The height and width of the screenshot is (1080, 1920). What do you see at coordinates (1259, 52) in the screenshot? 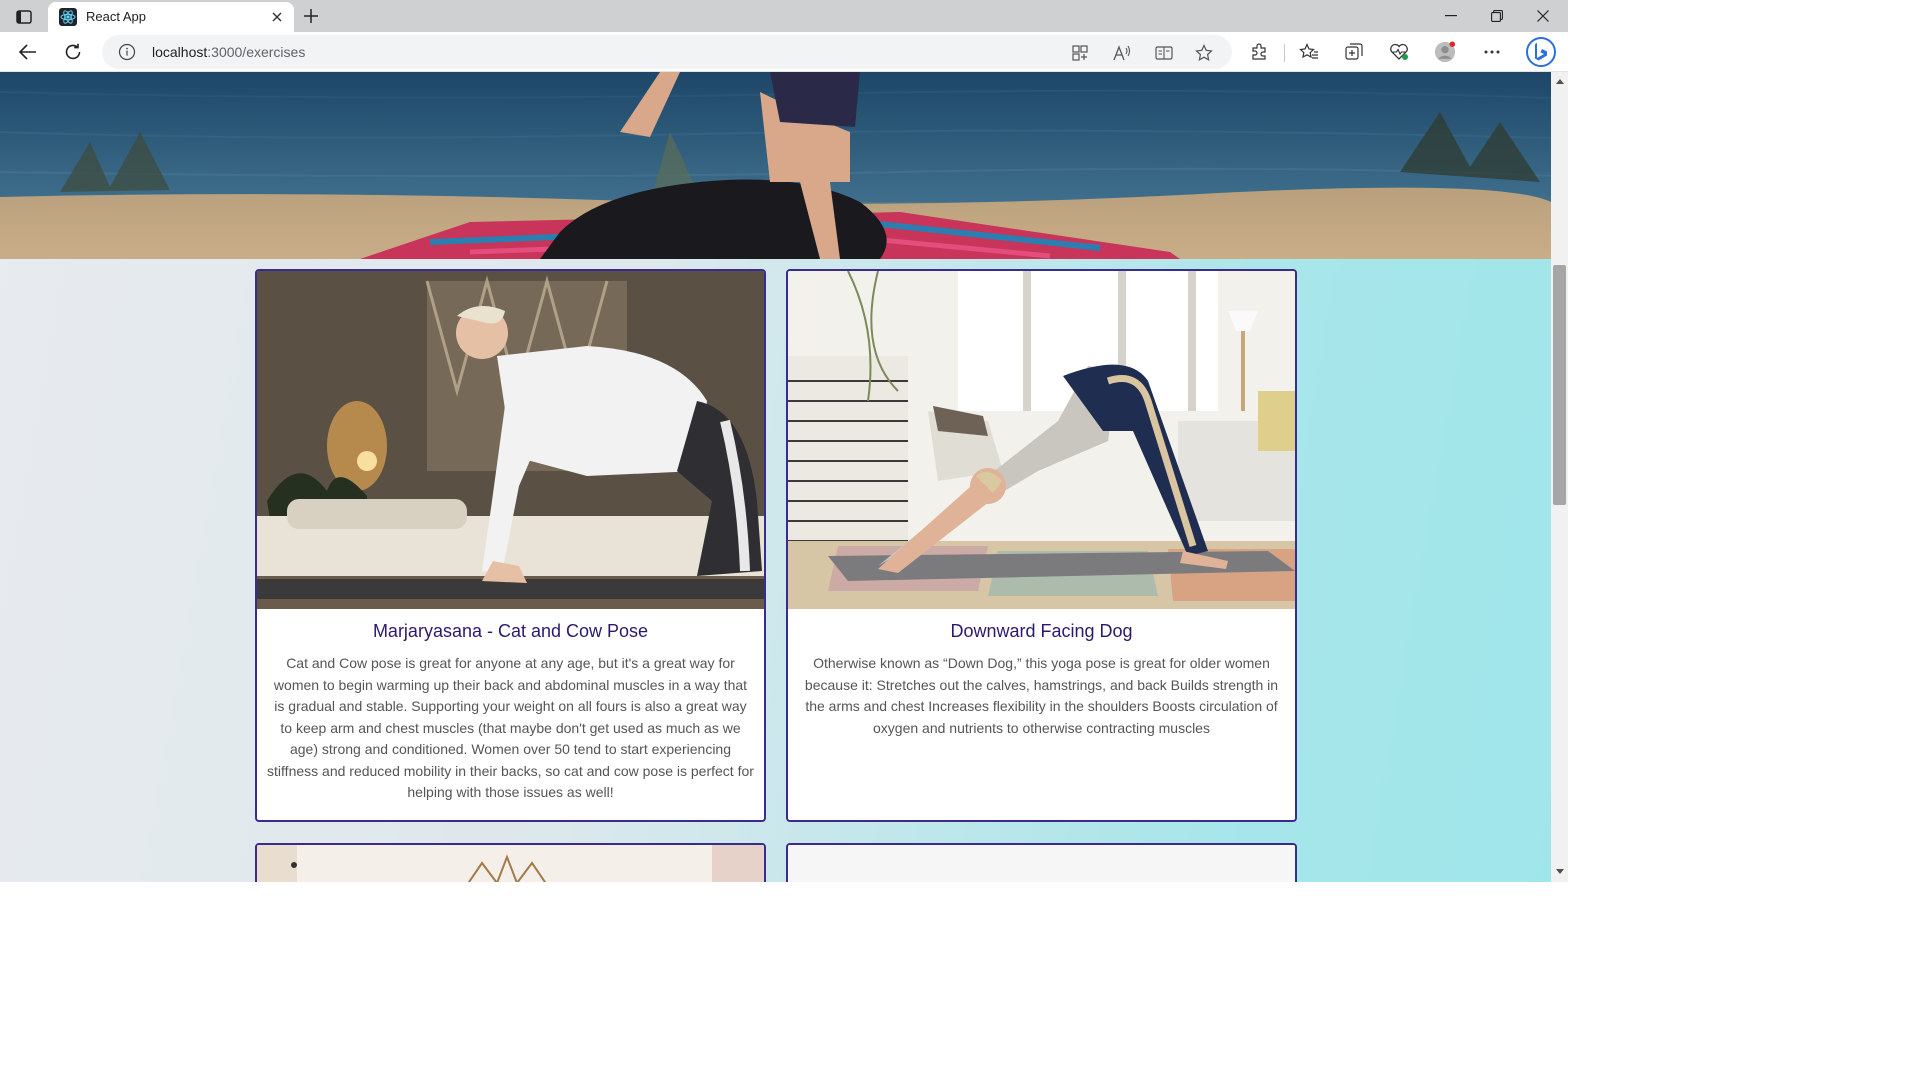
I see `extensions-icon` at bounding box center [1259, 52].